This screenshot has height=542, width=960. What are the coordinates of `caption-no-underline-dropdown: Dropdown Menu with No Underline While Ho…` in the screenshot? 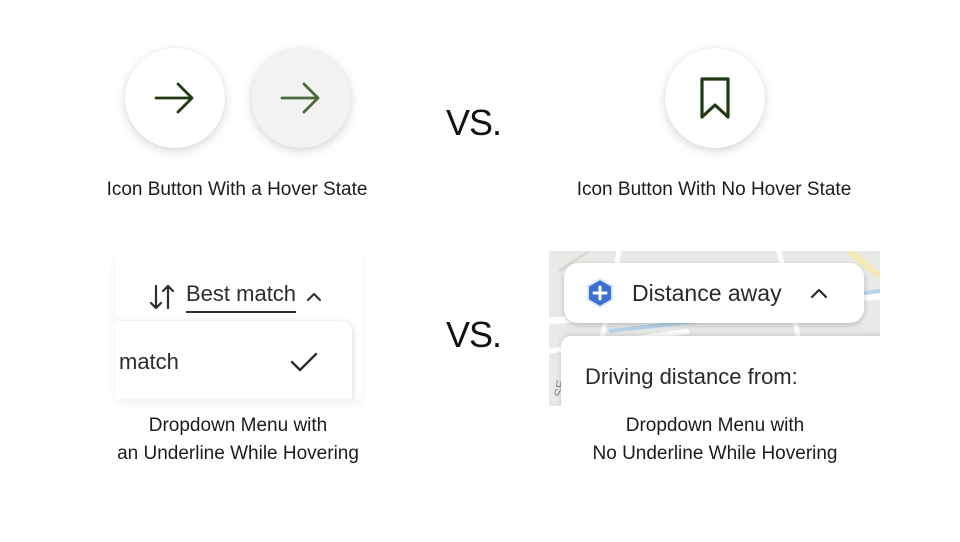 It's located at (715, 440).